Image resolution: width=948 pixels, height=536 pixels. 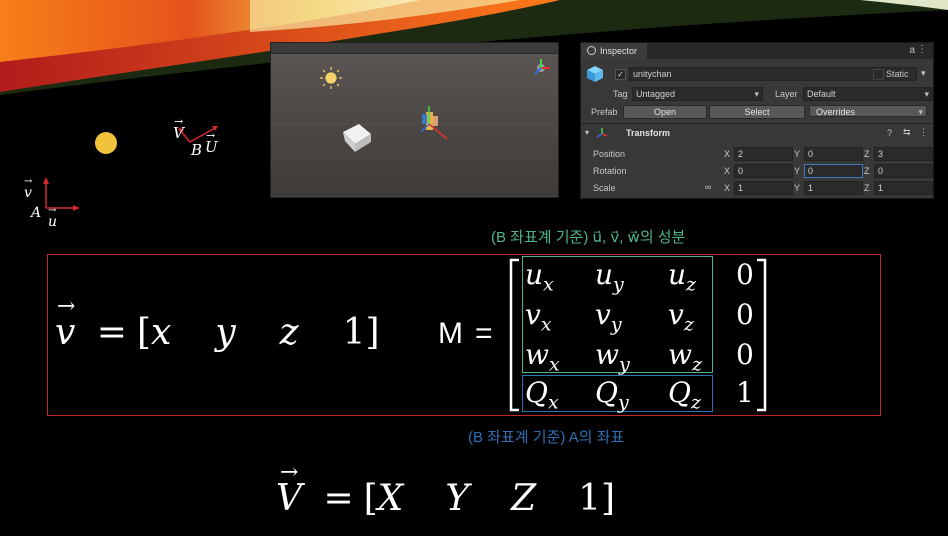 What do you see at coordinates (28, 188) in the screenshot?
I see `label-v-vector: → v` at bounding box center [28, 188].